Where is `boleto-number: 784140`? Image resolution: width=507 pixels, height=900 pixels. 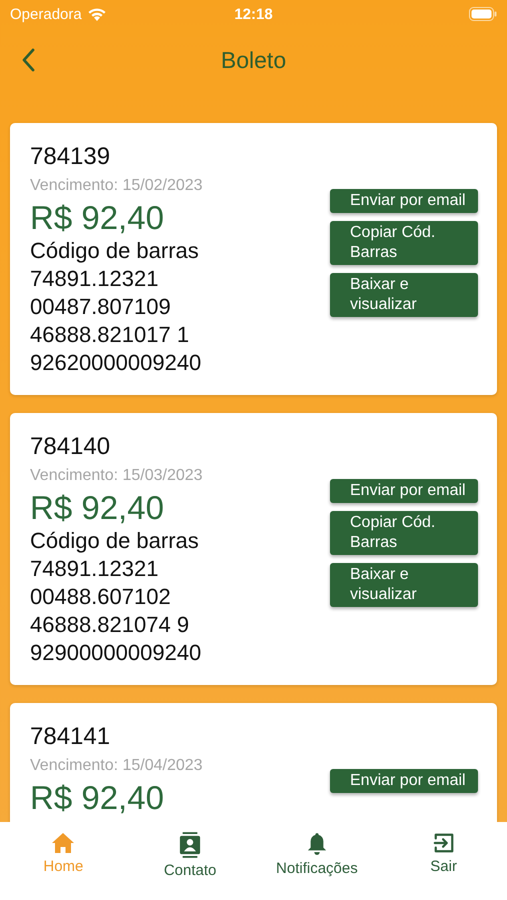
boleto-number: 784140 is located at coordinates (71, 447).